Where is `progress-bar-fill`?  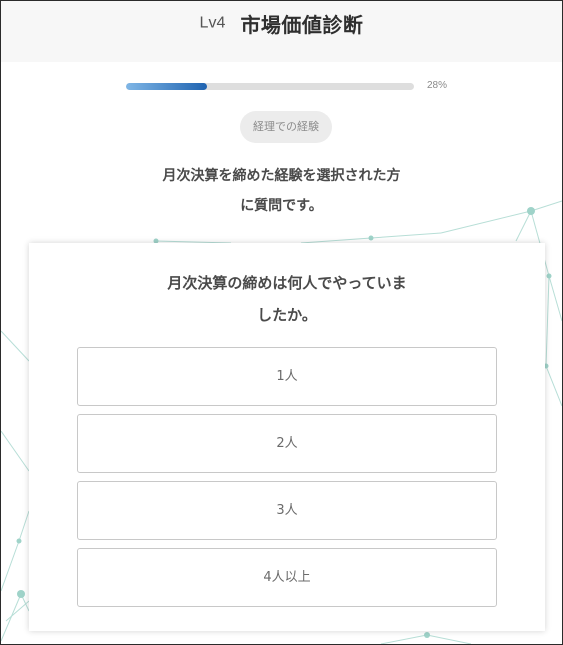 progress-bar-fill is located at coordinates (166, 86).